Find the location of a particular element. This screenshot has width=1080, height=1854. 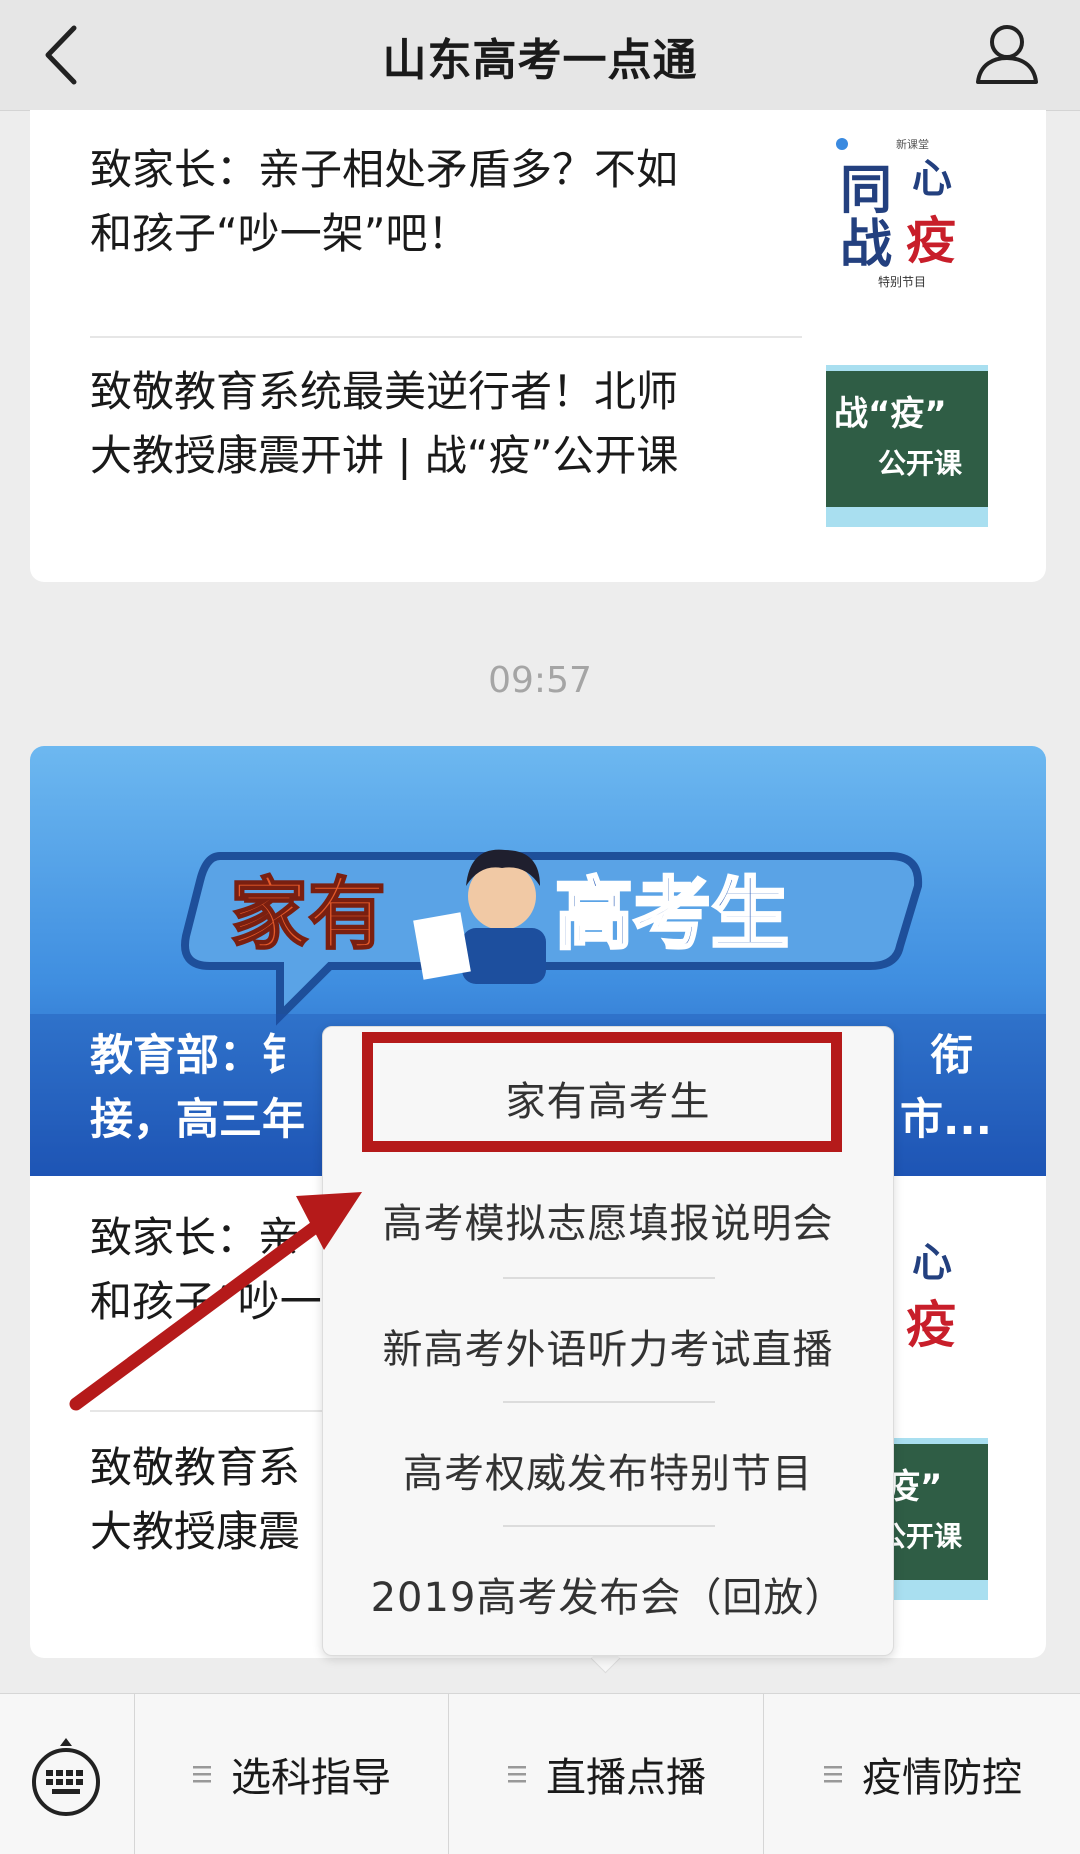

tab-label: 直播点播 is located at coordinates (626, 1778).